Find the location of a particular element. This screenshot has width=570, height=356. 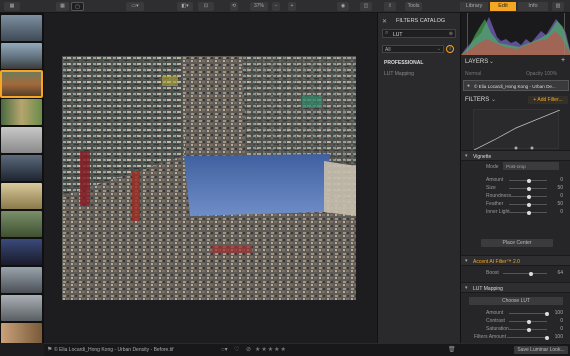

search-value: LUT is located at coordinates (398, 34).